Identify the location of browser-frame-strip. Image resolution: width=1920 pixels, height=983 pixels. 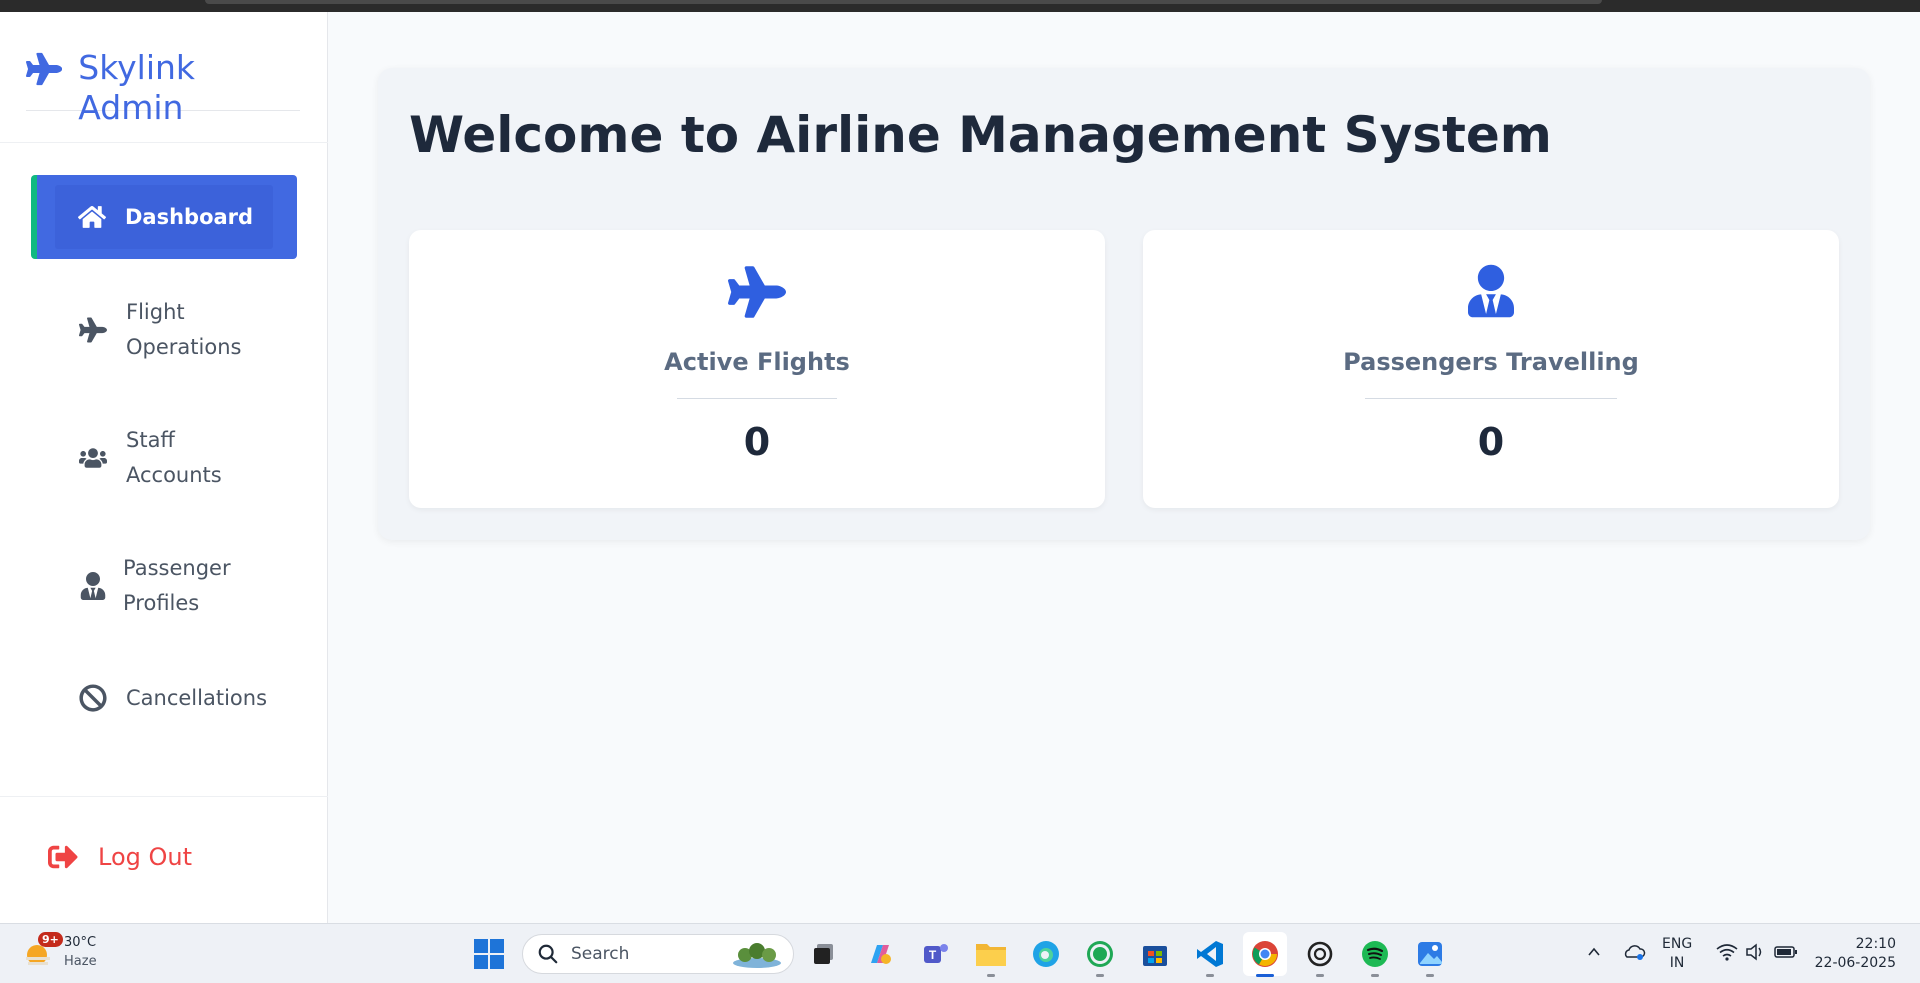
(960, 6).